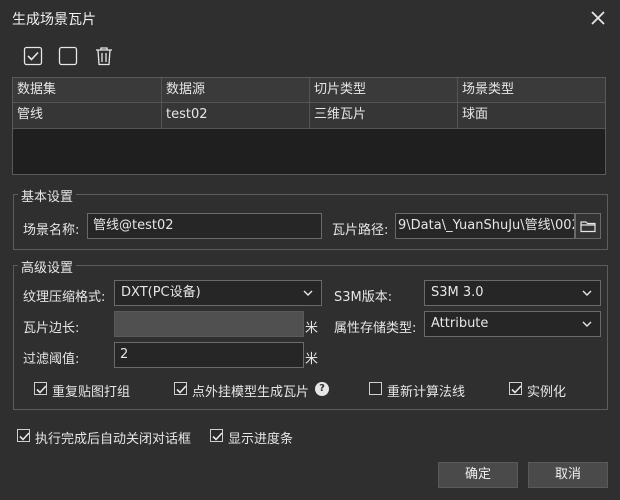 The height and width of the screenshot is (500, 620). What do you see at coordinates (91, 390) in the screenshot?
I see `option-label: 重复贴图打组` at bounding box center [91, 390].